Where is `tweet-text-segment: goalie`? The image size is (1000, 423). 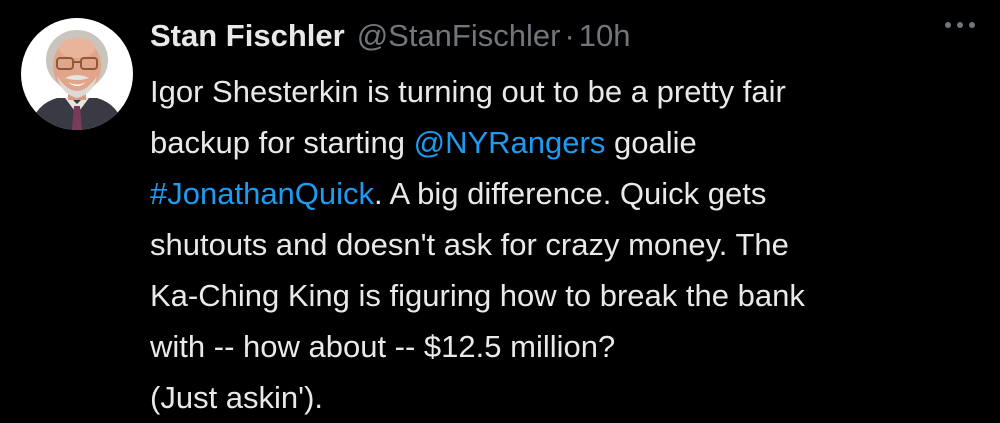
tweet-text-segment: goalie is located at coordinates (651, 142).